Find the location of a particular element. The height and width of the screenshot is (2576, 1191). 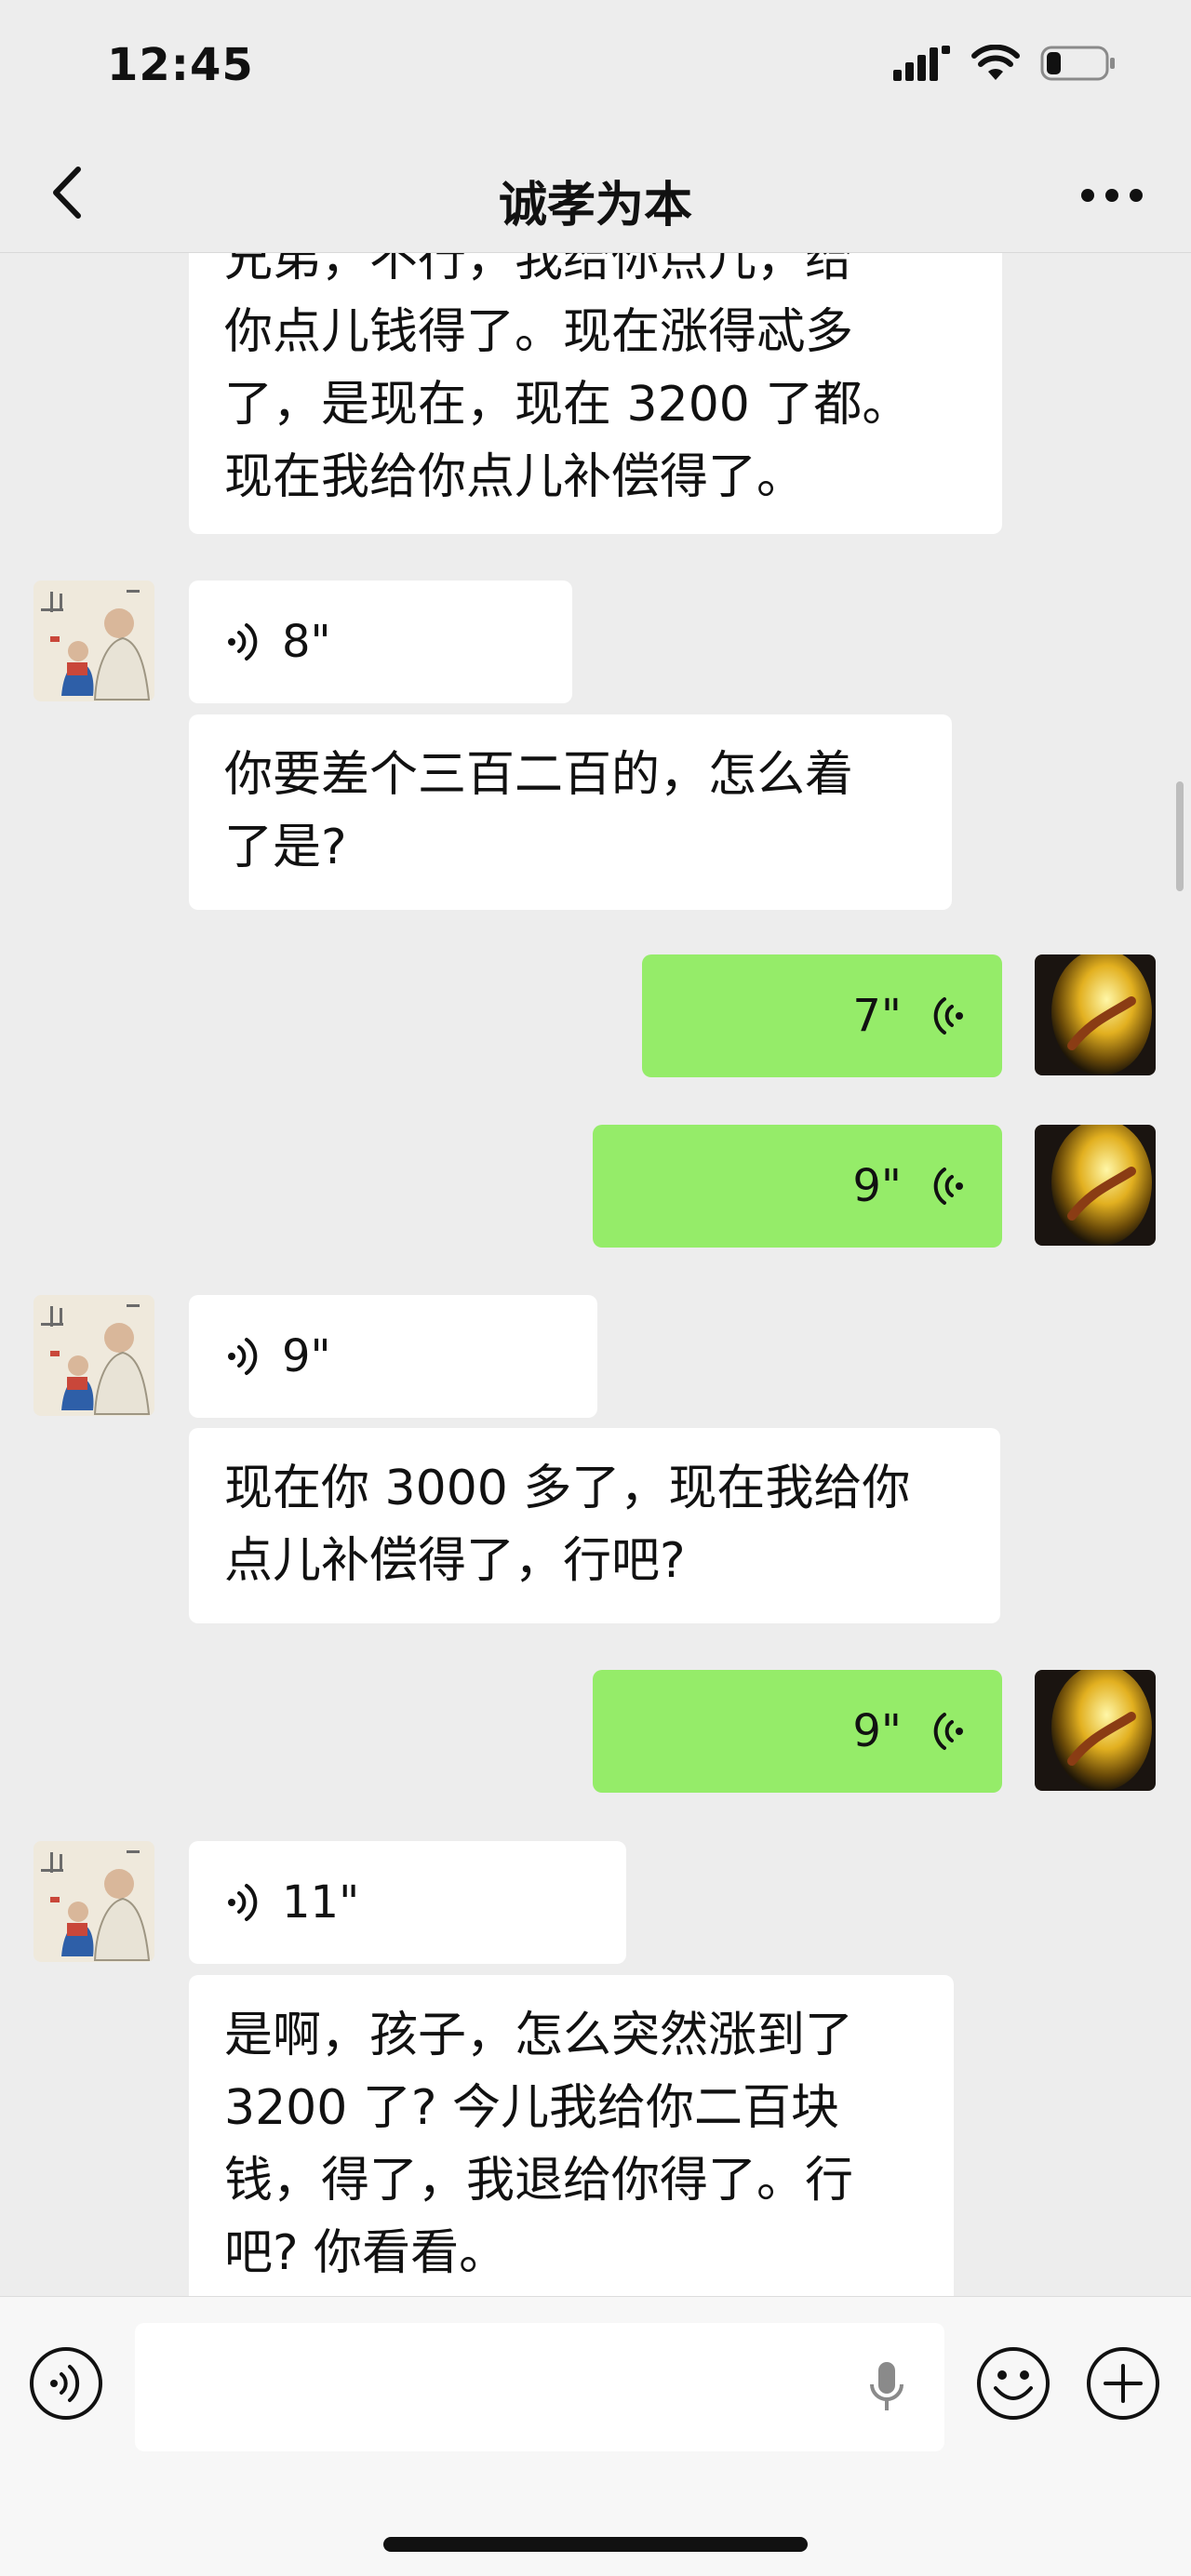

voice-mode-icon is located at coordinates (66, 2383).